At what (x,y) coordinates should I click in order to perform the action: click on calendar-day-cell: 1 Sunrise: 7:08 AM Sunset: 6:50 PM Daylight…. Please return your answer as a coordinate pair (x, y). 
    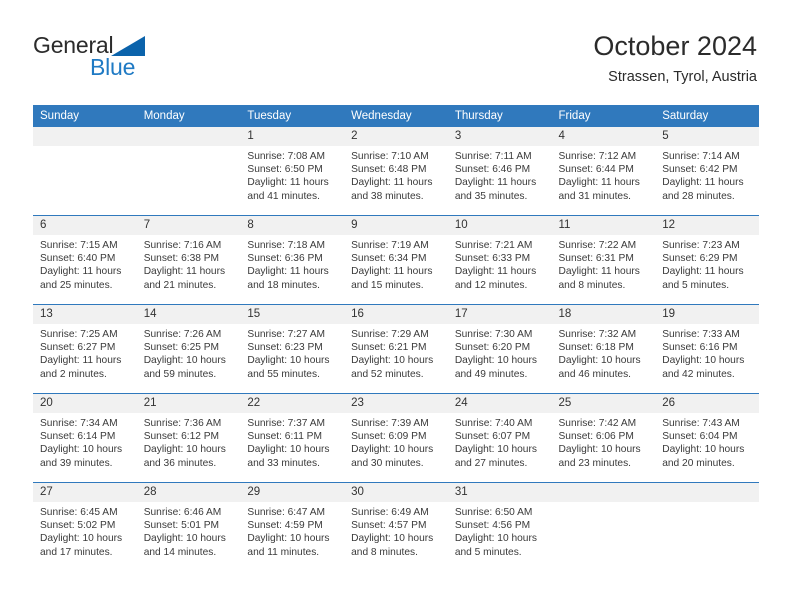
    Looking at the image, I should click on (292, 171).